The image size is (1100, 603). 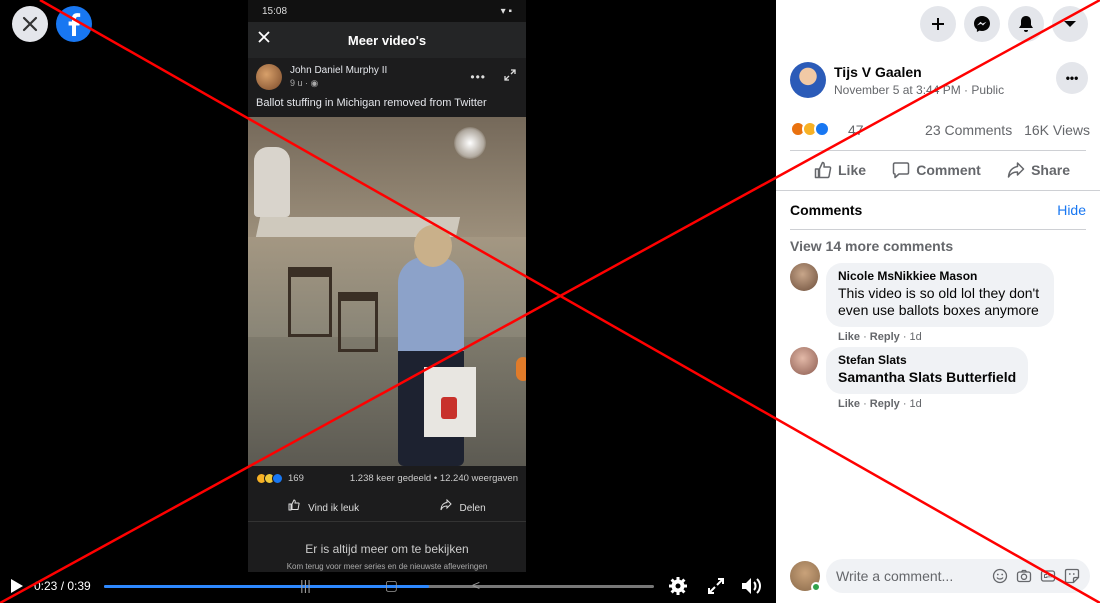 I want to click on sticker-icon, so click(x=1072, y=576).